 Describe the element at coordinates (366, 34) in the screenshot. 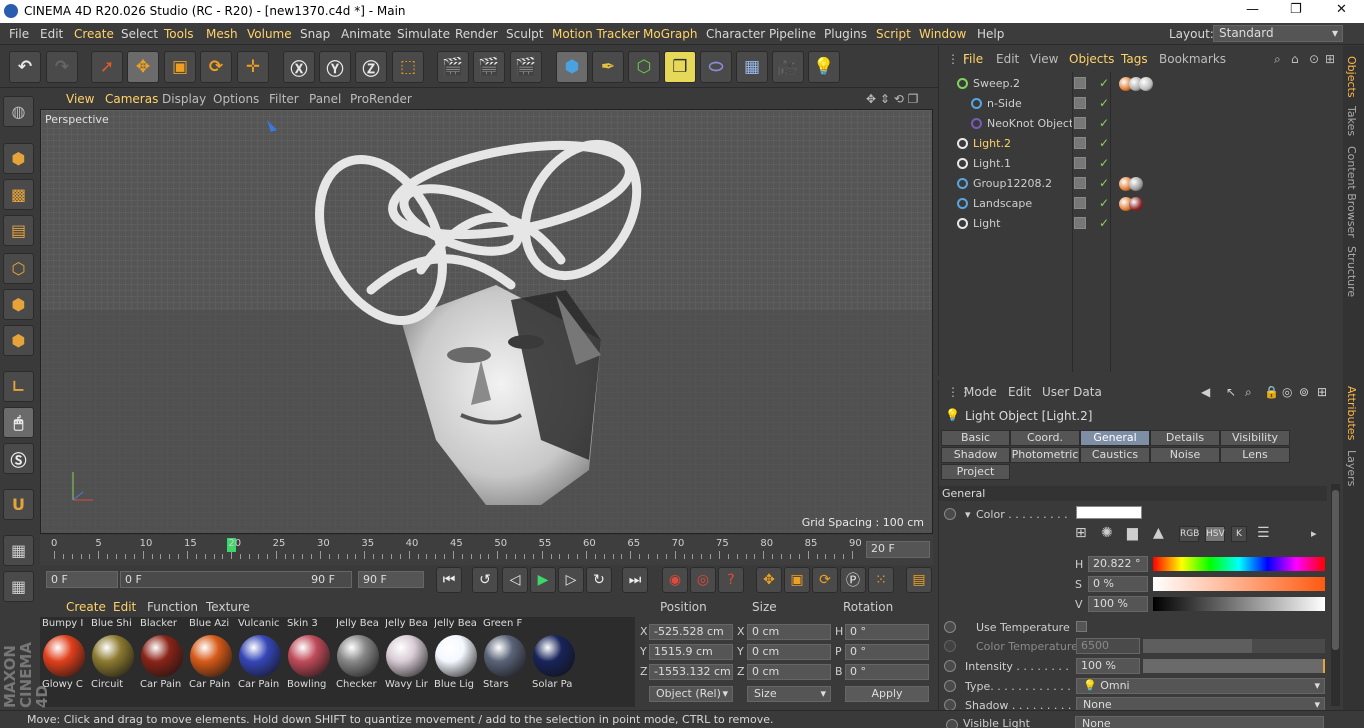

I see `menu-animate: Animate` at that location.